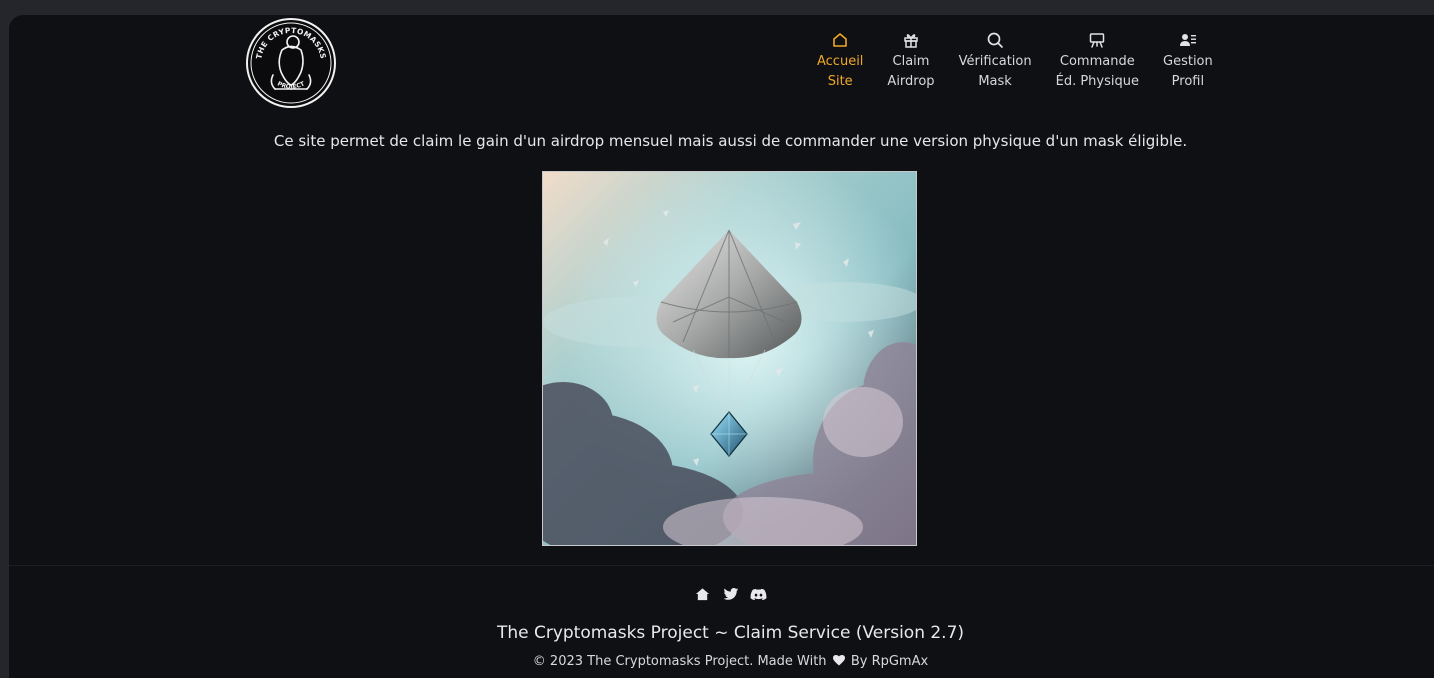  I want to click on nav-label-line2: Mask, so click(995, 81).